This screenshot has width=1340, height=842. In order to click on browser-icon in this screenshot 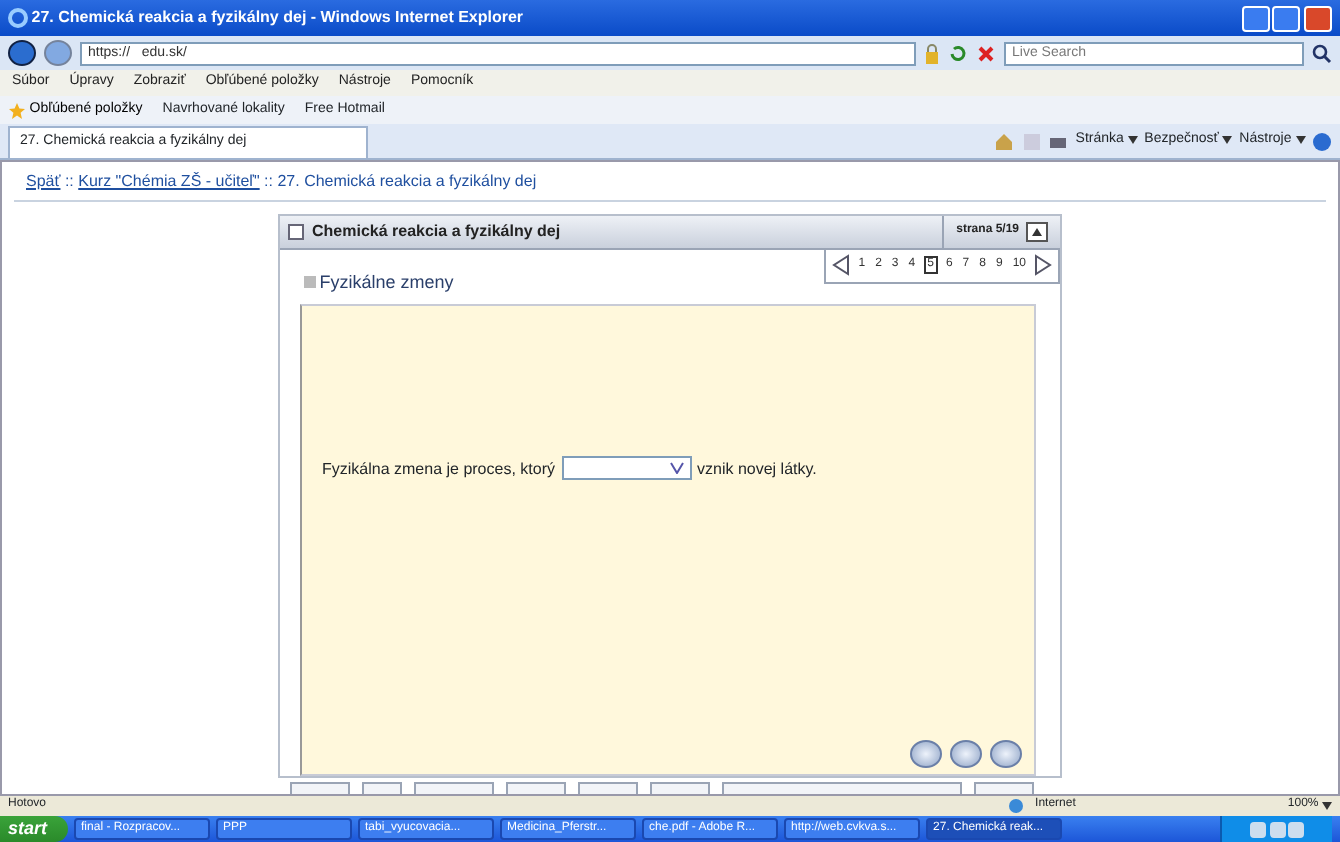, I will do `click(18, 18)`.